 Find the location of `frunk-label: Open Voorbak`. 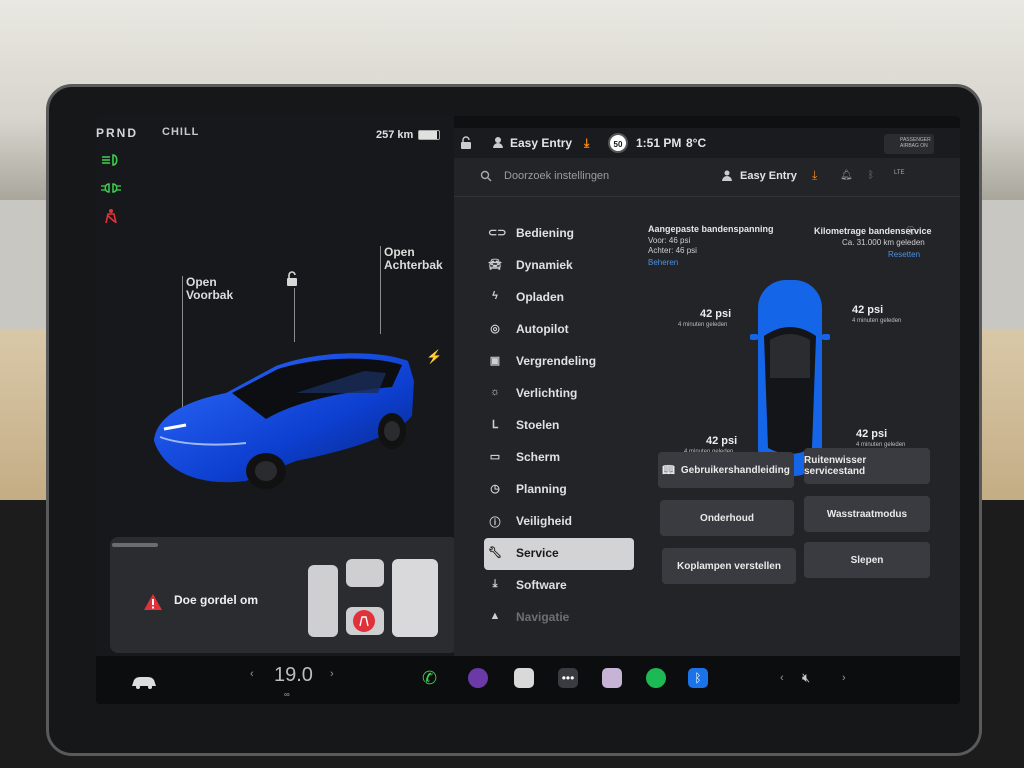

frunk-label: Open Voorbak is located at coordinates (209, 289).